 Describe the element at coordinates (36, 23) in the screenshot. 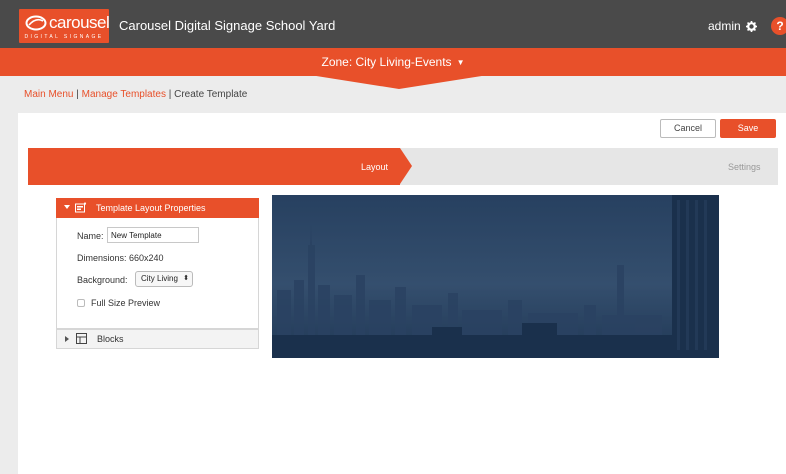

I see `carousel-logo-icon` at that location.